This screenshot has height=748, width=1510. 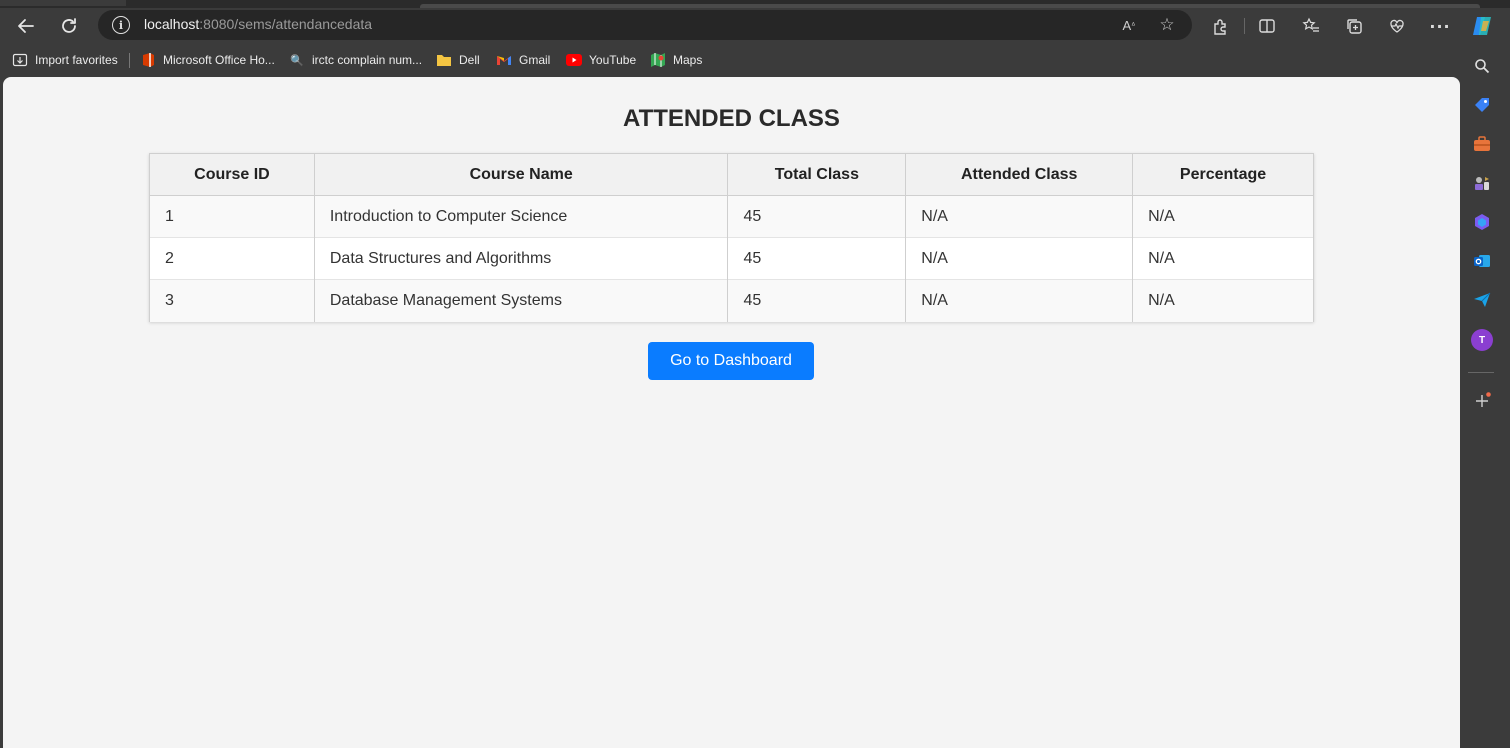 I want to click on sidebar-divider, so click(x=1481, y=372).